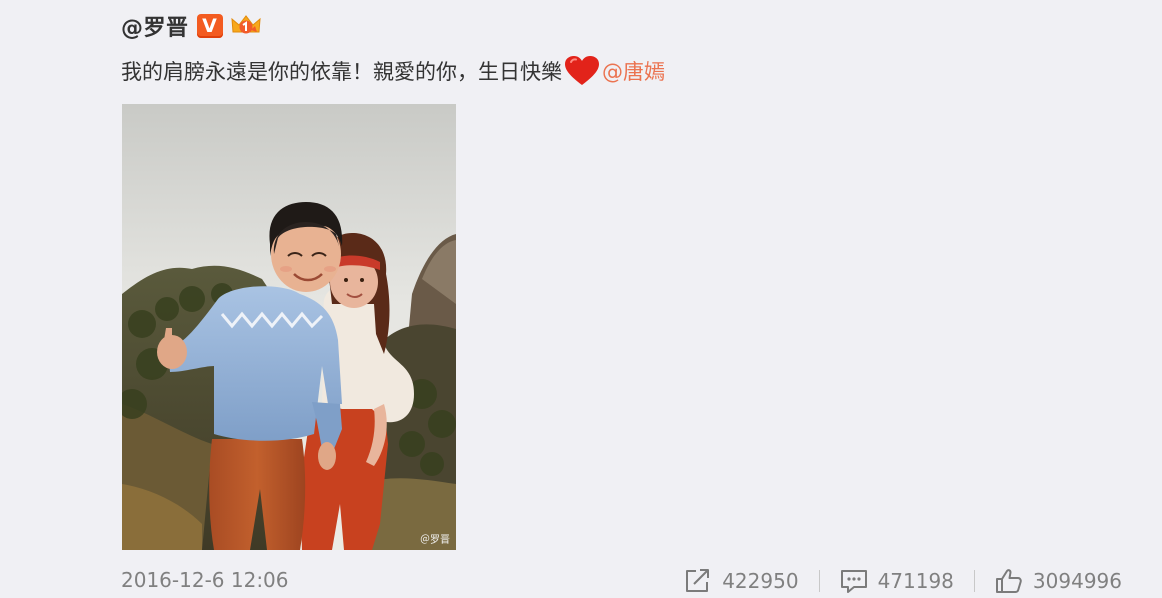  What do you see at coordinates (915, 581) in the screenshot?
I see `comment-count: 471198` at bounding box center [915, 581].